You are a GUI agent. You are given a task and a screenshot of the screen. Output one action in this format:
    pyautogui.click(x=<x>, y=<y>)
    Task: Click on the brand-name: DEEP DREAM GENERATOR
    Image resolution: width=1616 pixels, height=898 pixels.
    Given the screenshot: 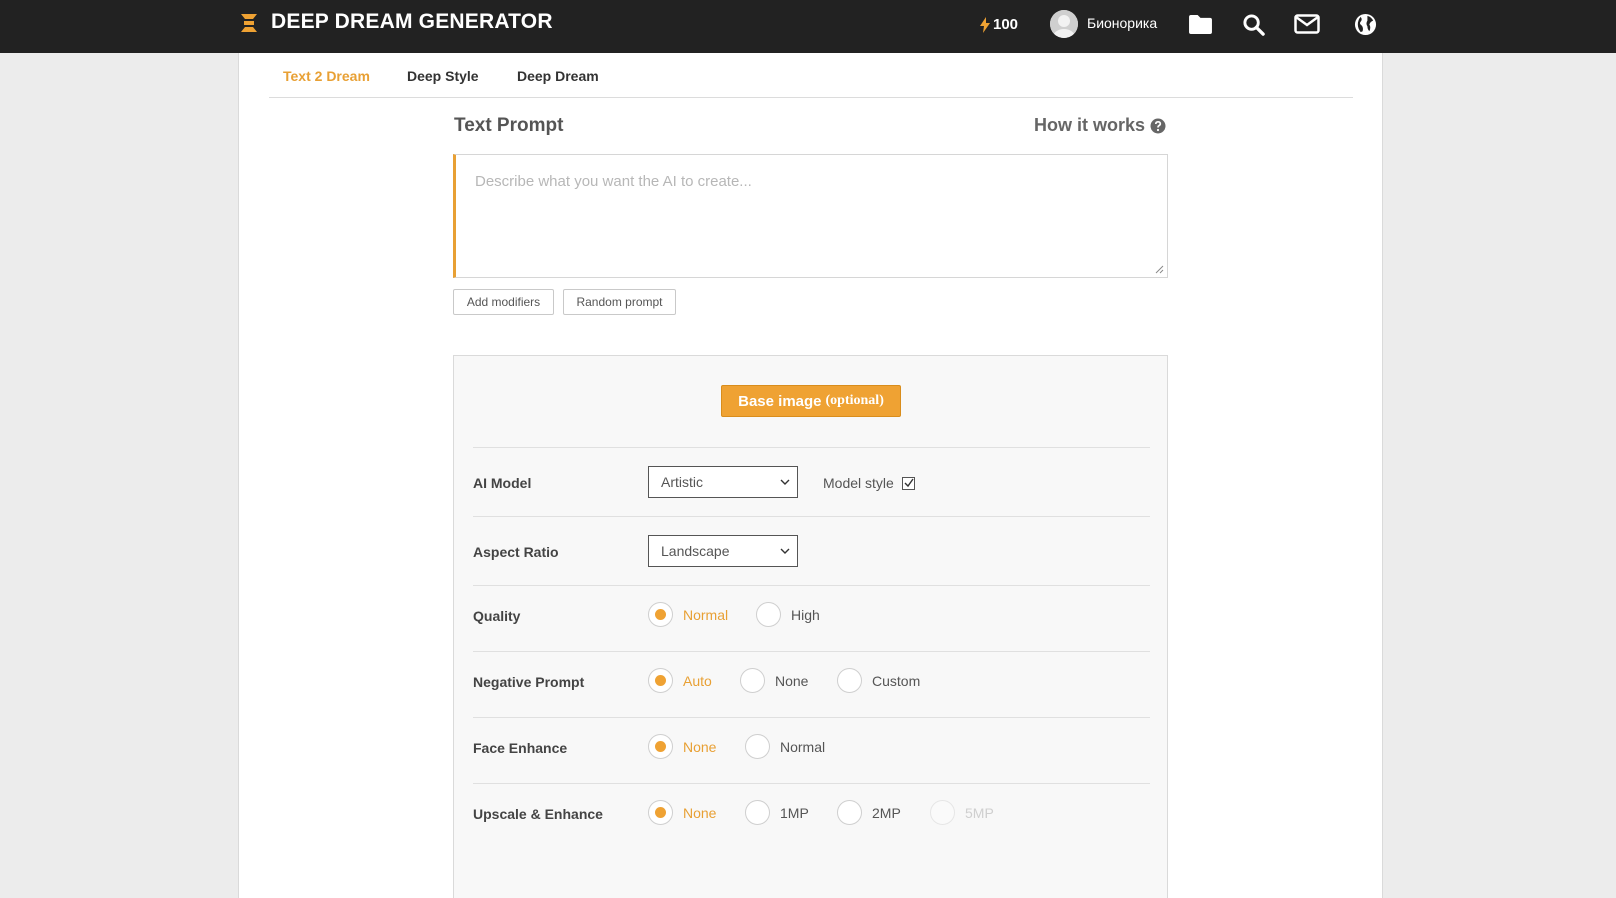 What is the action you would take?
    pyautogui.click(x=412, y=22)
    